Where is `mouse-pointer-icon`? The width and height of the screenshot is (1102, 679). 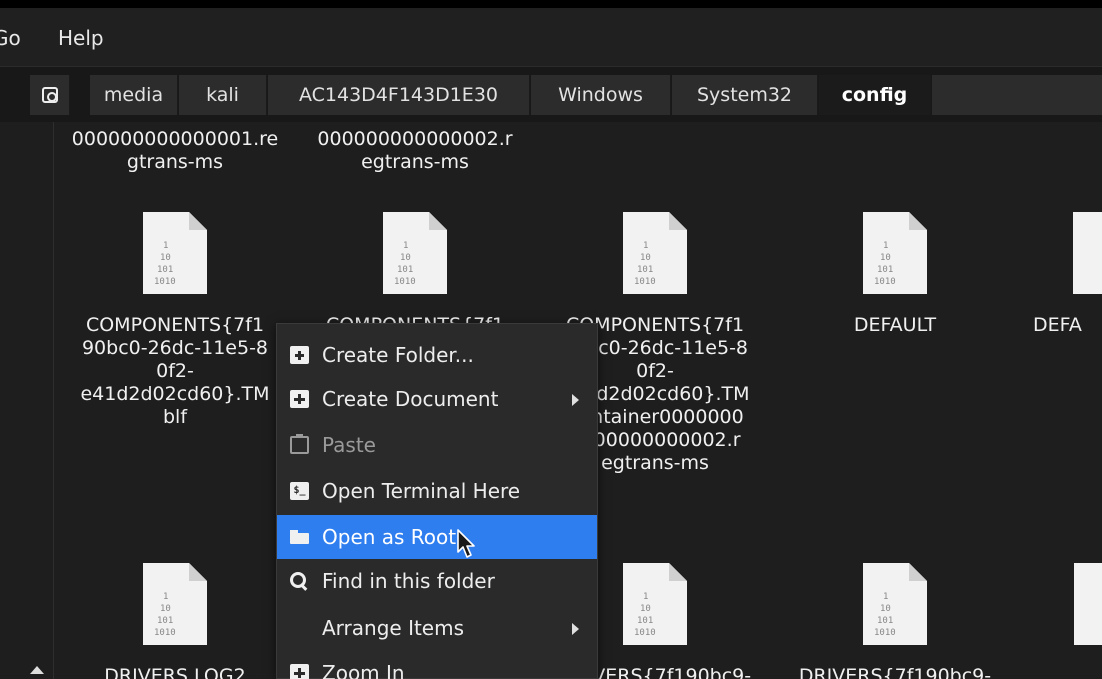 mouse-pointer-icon is located at coordinates (466, 543).